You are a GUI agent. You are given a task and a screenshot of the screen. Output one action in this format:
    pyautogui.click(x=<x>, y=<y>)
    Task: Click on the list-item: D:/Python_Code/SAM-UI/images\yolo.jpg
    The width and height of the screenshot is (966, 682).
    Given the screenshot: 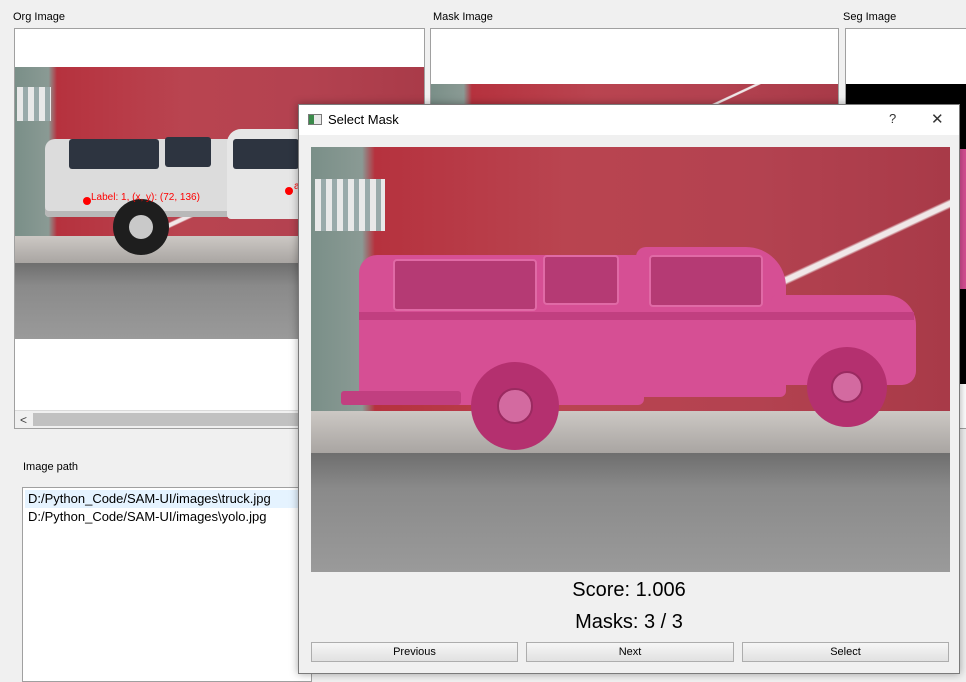 What is the action you would take?
    pyautogui.click(x=165, y=517)
    